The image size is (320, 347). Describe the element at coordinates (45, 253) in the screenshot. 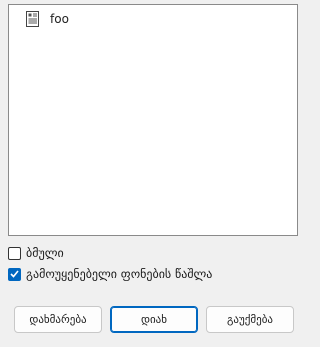

I see `hidden-label: ბმული` at that location.